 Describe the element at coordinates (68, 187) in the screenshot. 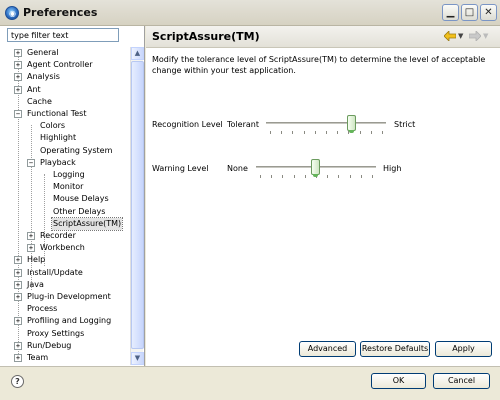

I see `tree-item-label: Monitor` at that location.